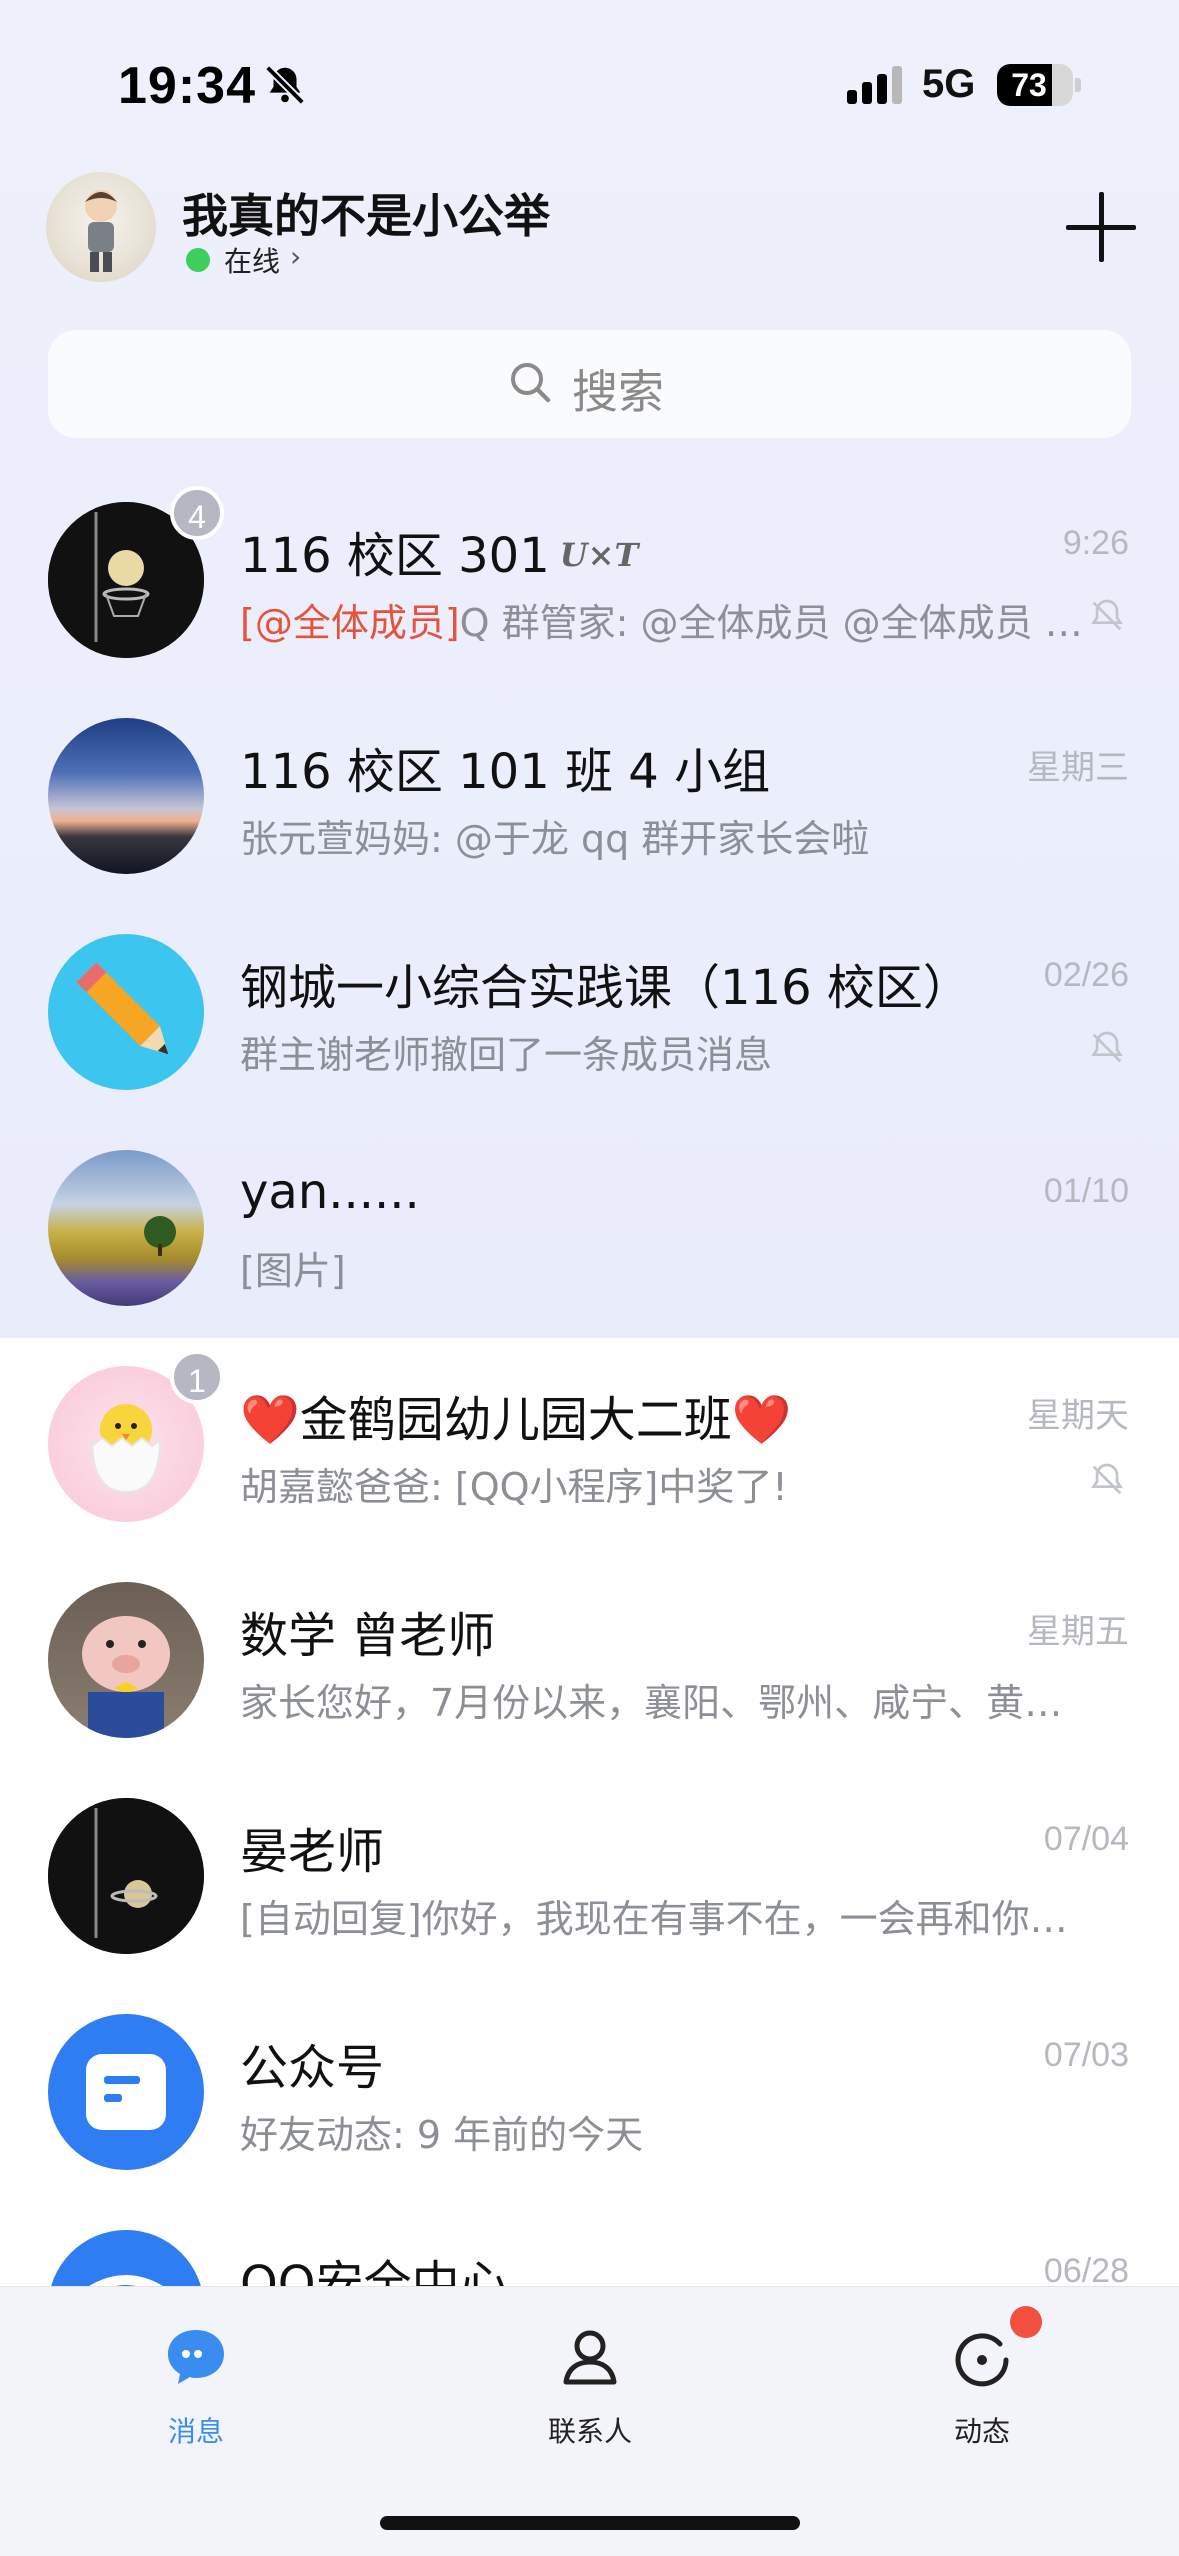 The width and height of the screenshot is (1179, 2556). I want to click on chat-title: 晏老师, so click(312, 1852).